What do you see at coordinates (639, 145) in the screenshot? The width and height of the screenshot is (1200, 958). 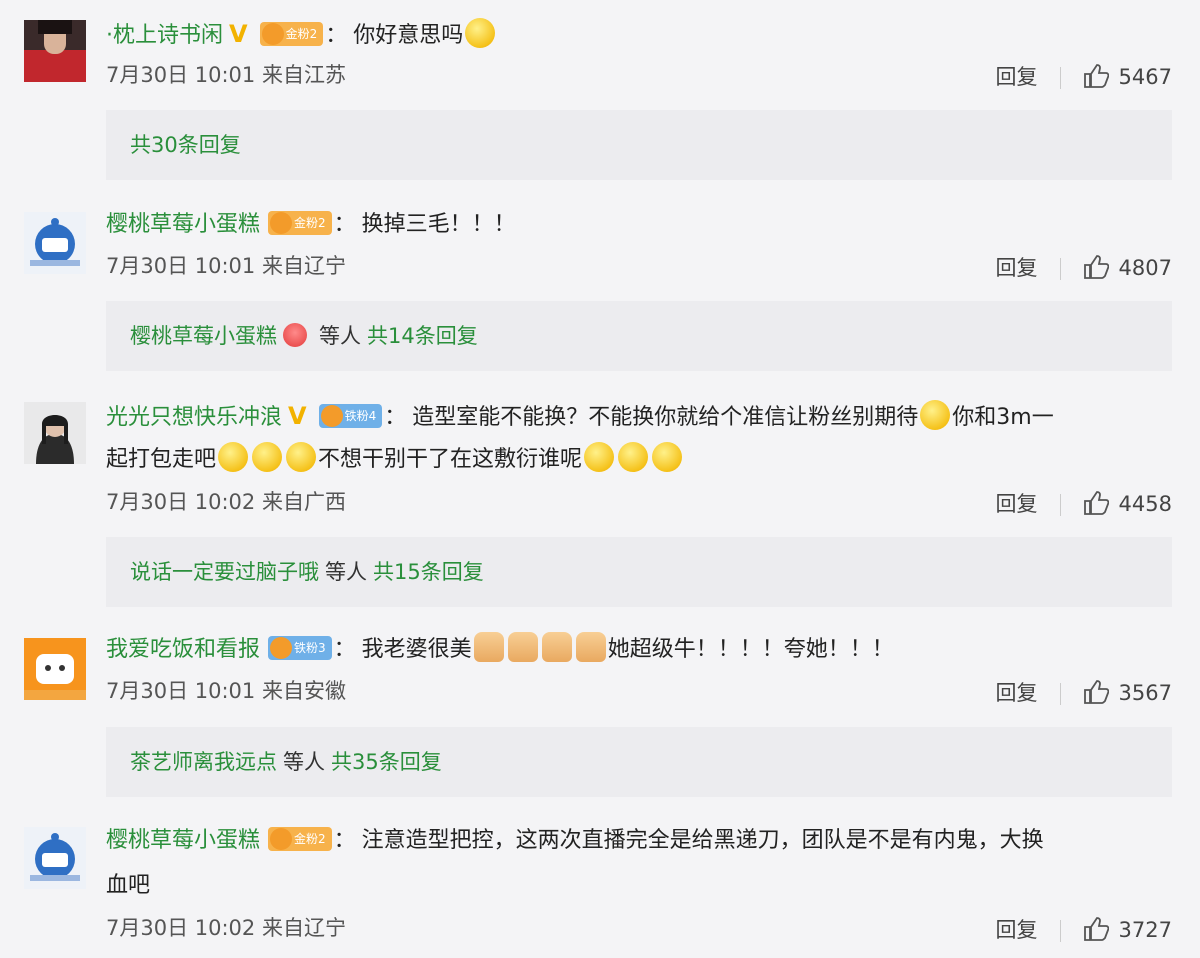 I see `replies-summary: 共30条回复` at bounding box center [639, 145].